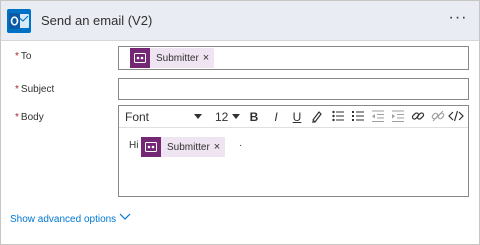 The width and height of the screenshot is (480, 245). I want to click on increase-indent-icon, so click(398, 117).